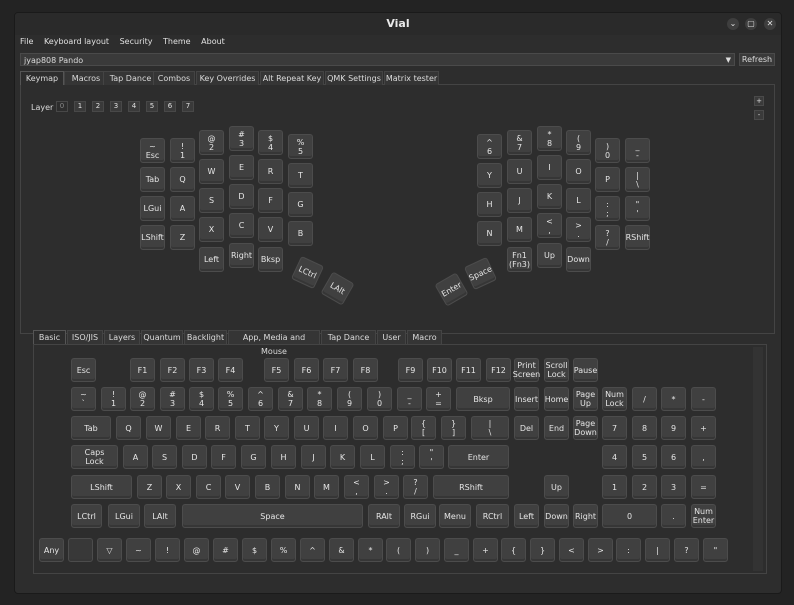 The width and height of the screenshot is (794, 605). I want to click on keycode-key: J, so click(313, 457).